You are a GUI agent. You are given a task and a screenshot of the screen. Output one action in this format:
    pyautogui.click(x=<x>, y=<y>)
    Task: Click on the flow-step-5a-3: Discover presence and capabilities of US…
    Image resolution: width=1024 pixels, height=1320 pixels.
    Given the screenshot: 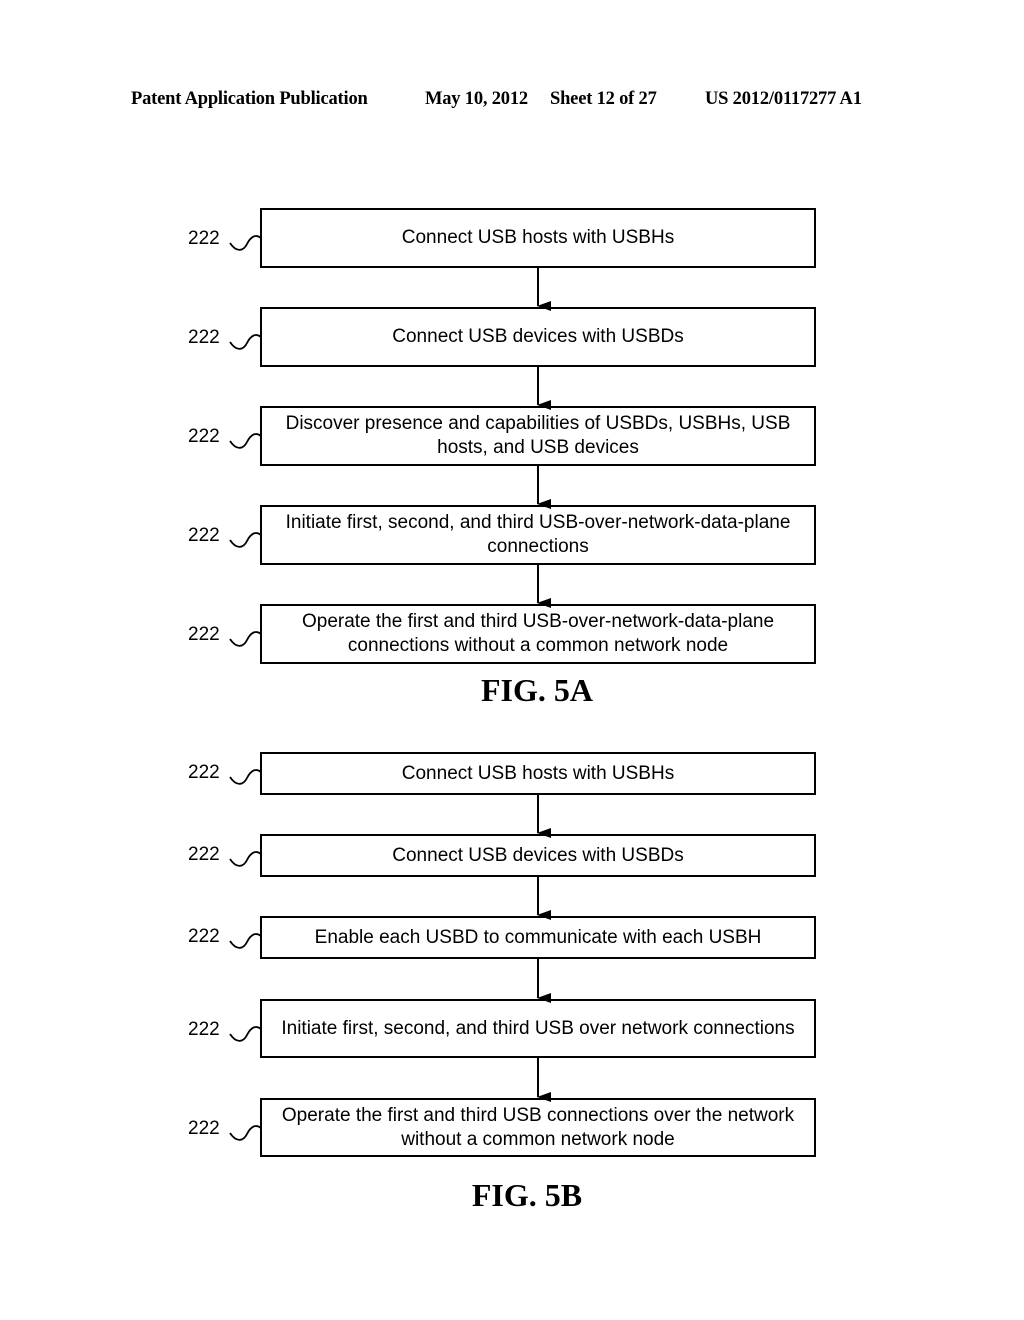 What is the action you would take?
    pyautogui.click(x=538, y=436)
    